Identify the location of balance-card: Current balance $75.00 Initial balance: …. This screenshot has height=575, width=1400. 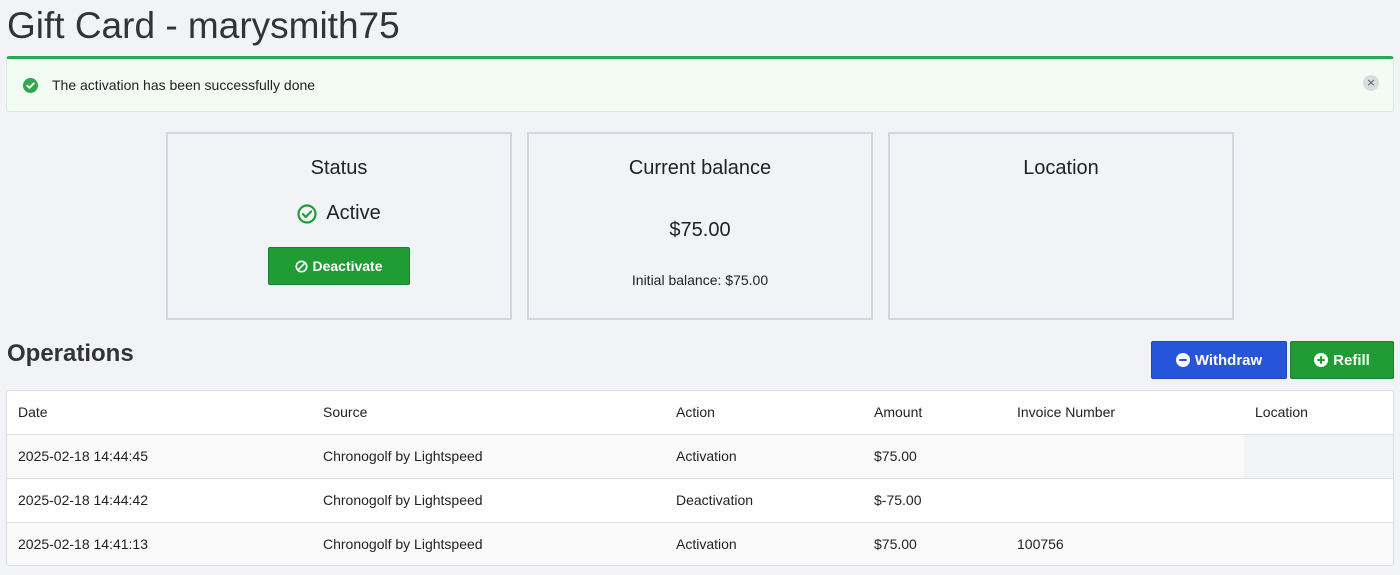
(700, 226).